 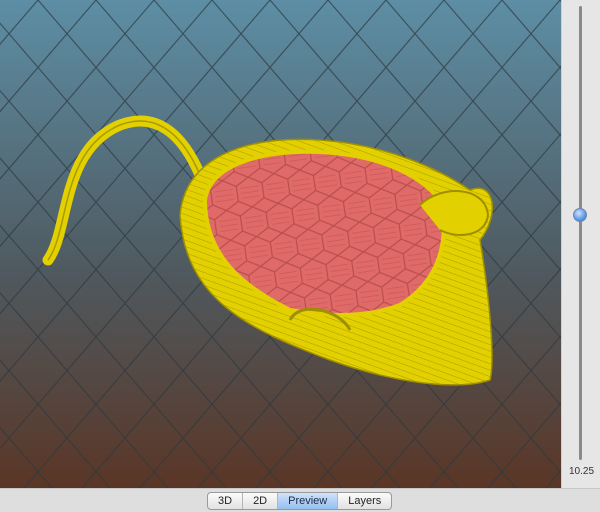 What do you see at coordinates (364, 501) in the screenshot?
I see `tab-layers: Layers` at bounding box center [364, 501].